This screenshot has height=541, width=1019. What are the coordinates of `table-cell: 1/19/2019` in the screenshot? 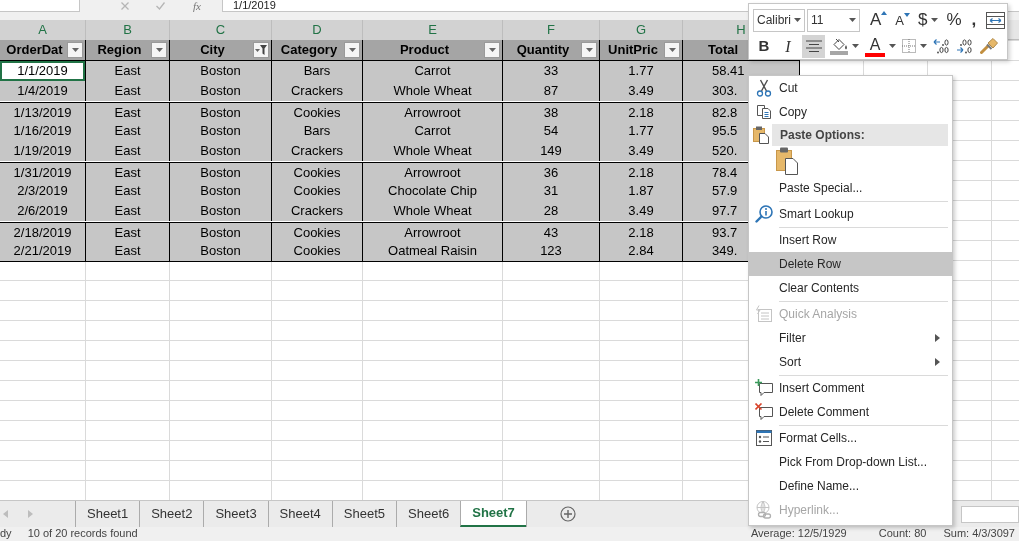 It's located at (43, 151).